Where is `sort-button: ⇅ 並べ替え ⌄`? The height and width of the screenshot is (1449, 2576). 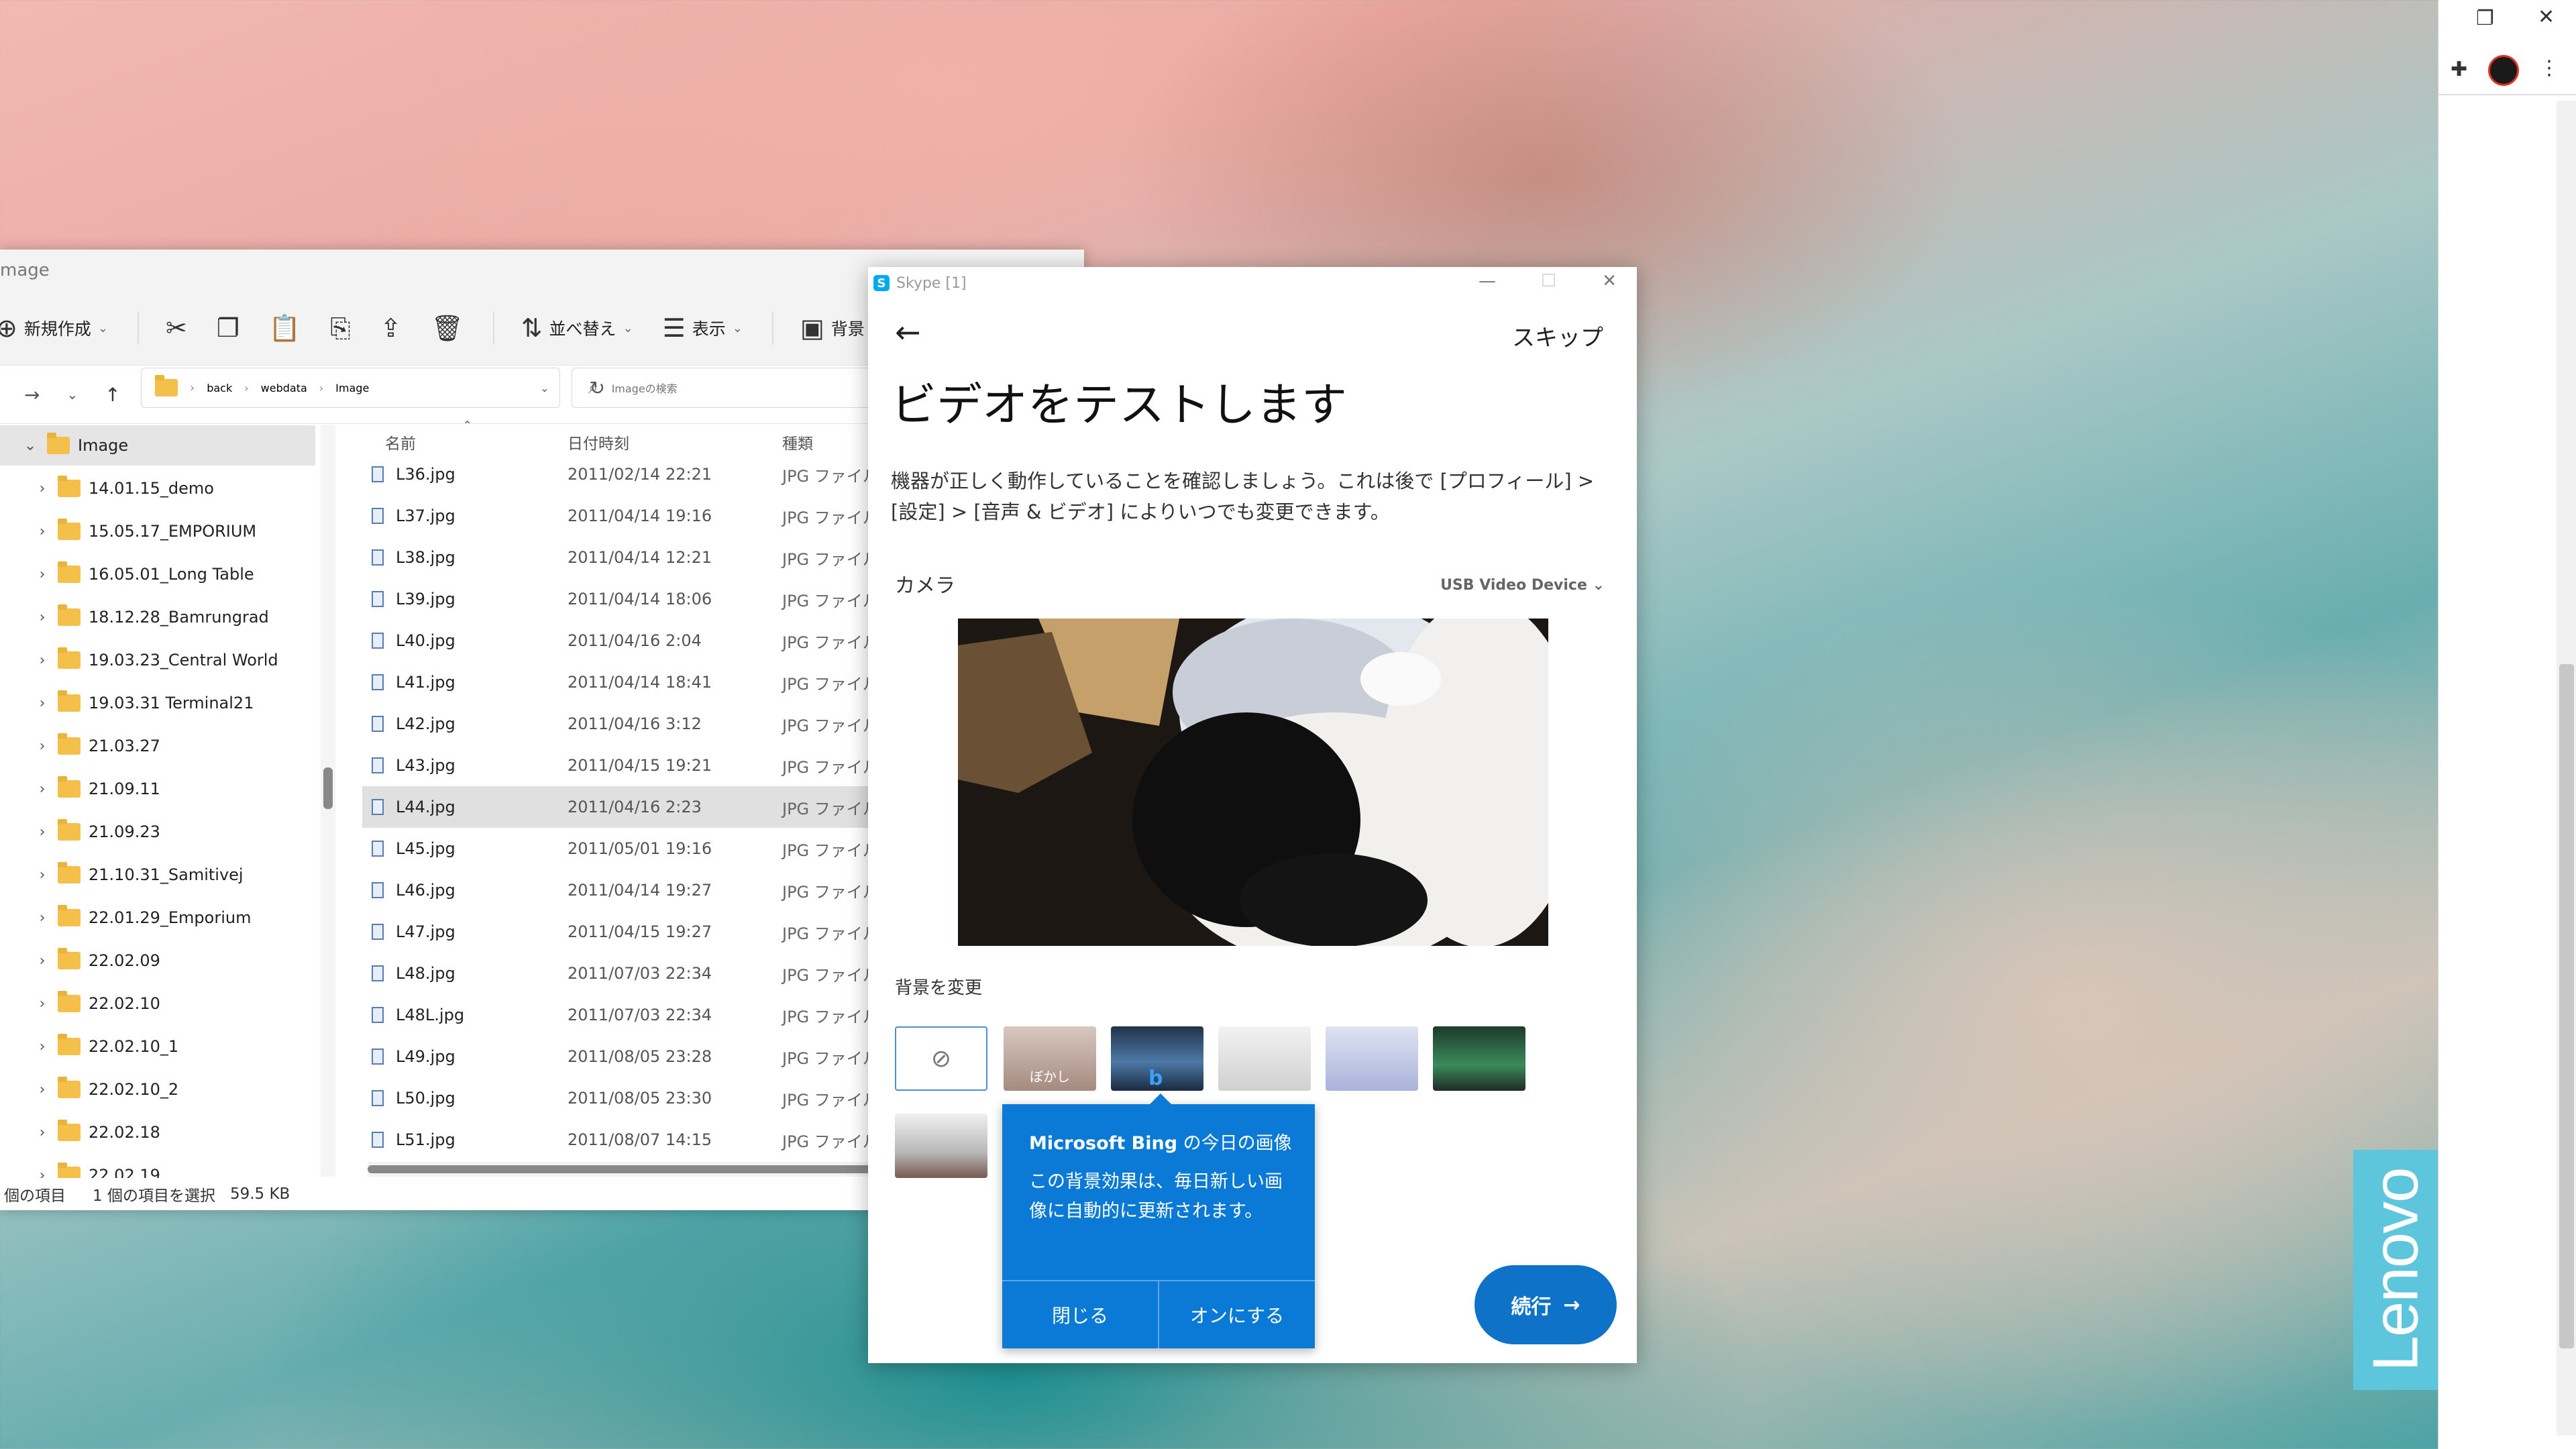 sort-button: ⇅ 並べ替え ⌄ is located at coordinates (577, 328).